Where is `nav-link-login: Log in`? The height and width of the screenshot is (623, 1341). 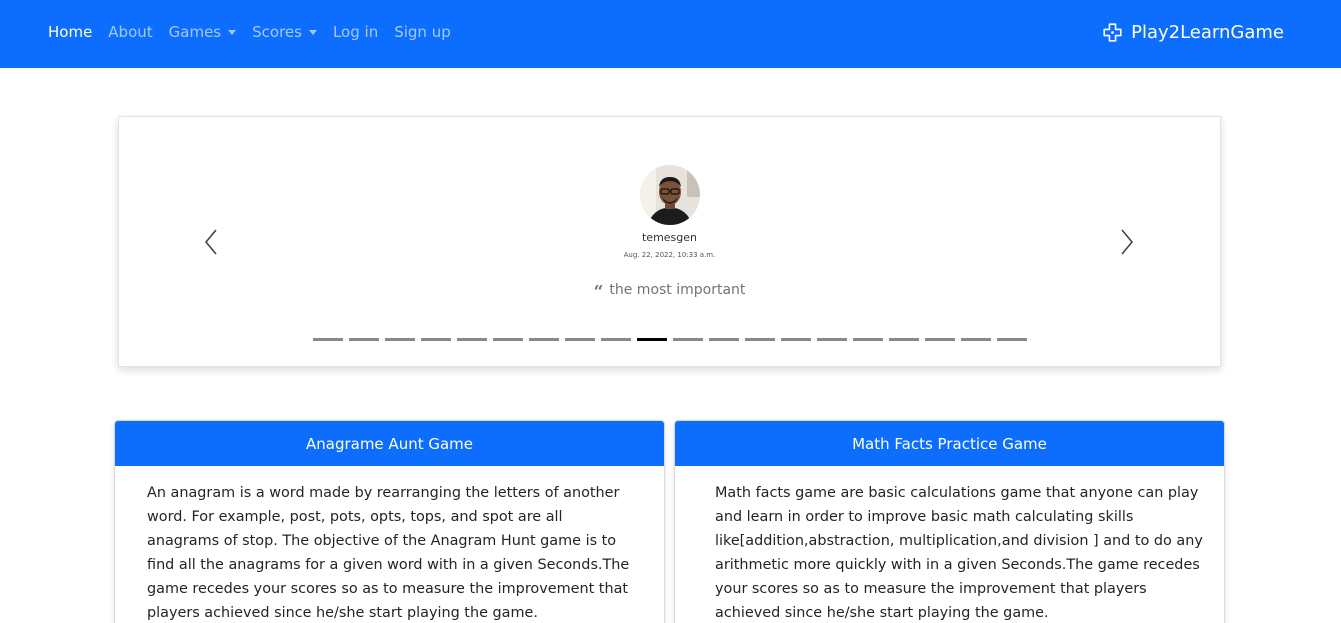
nav-link-login: Log in is located at coordinates (355, 32).